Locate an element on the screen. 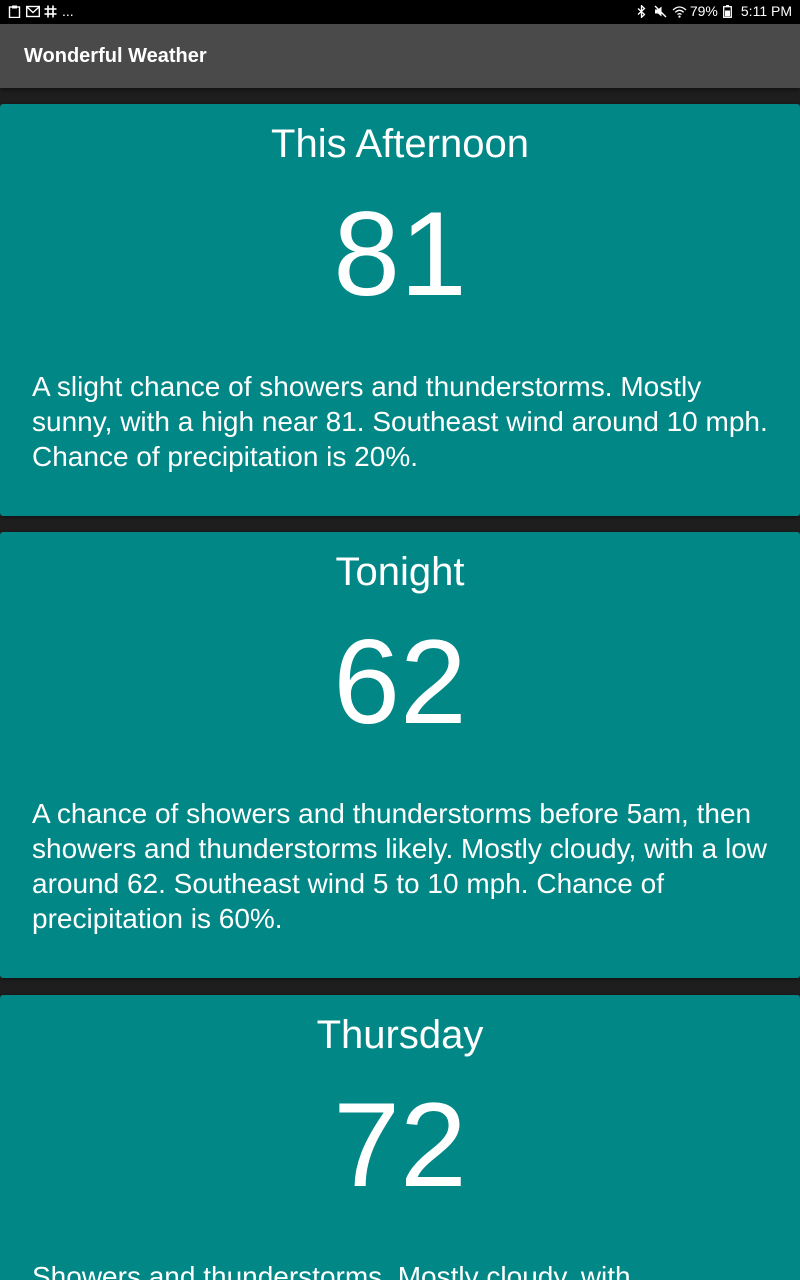 This screenshot has width=800, height=1280. app-bar: Wonderful Weather is located at coordinates (400, 56).